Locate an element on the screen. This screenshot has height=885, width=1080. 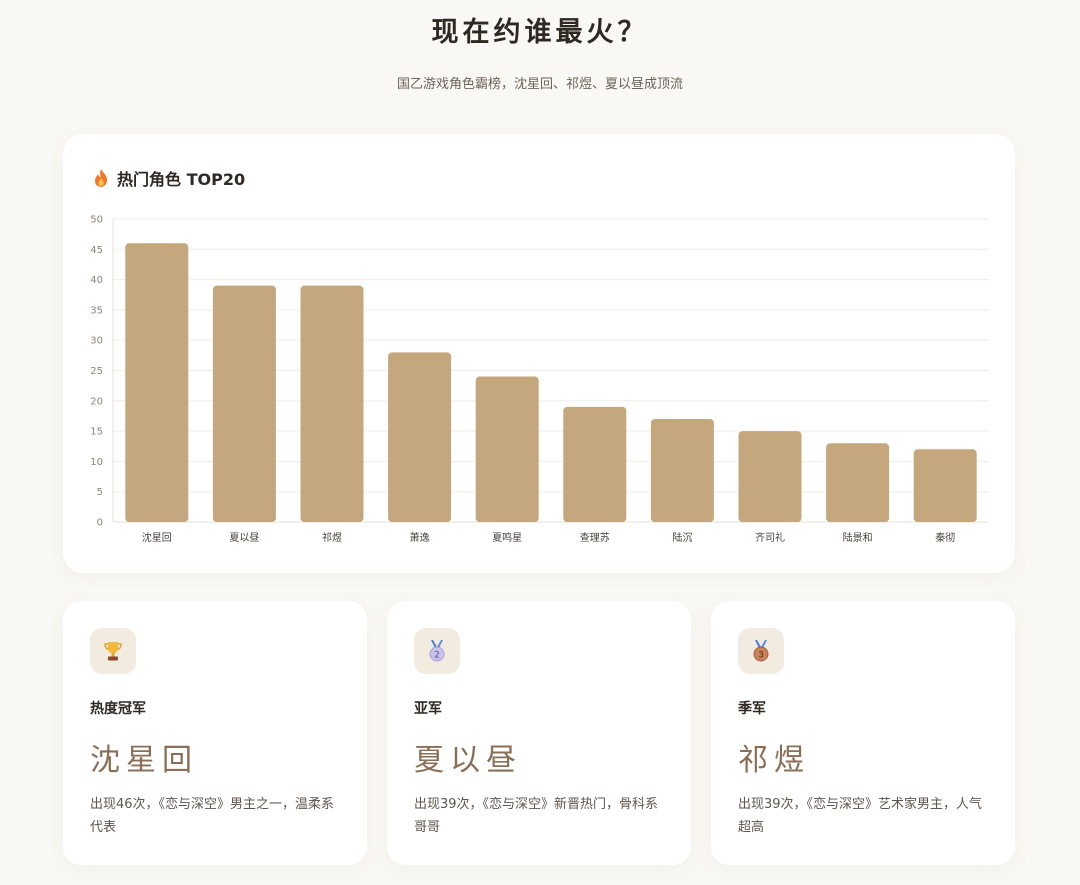
x-tick-label: 查理苏 is located at coordinates (595, 537).